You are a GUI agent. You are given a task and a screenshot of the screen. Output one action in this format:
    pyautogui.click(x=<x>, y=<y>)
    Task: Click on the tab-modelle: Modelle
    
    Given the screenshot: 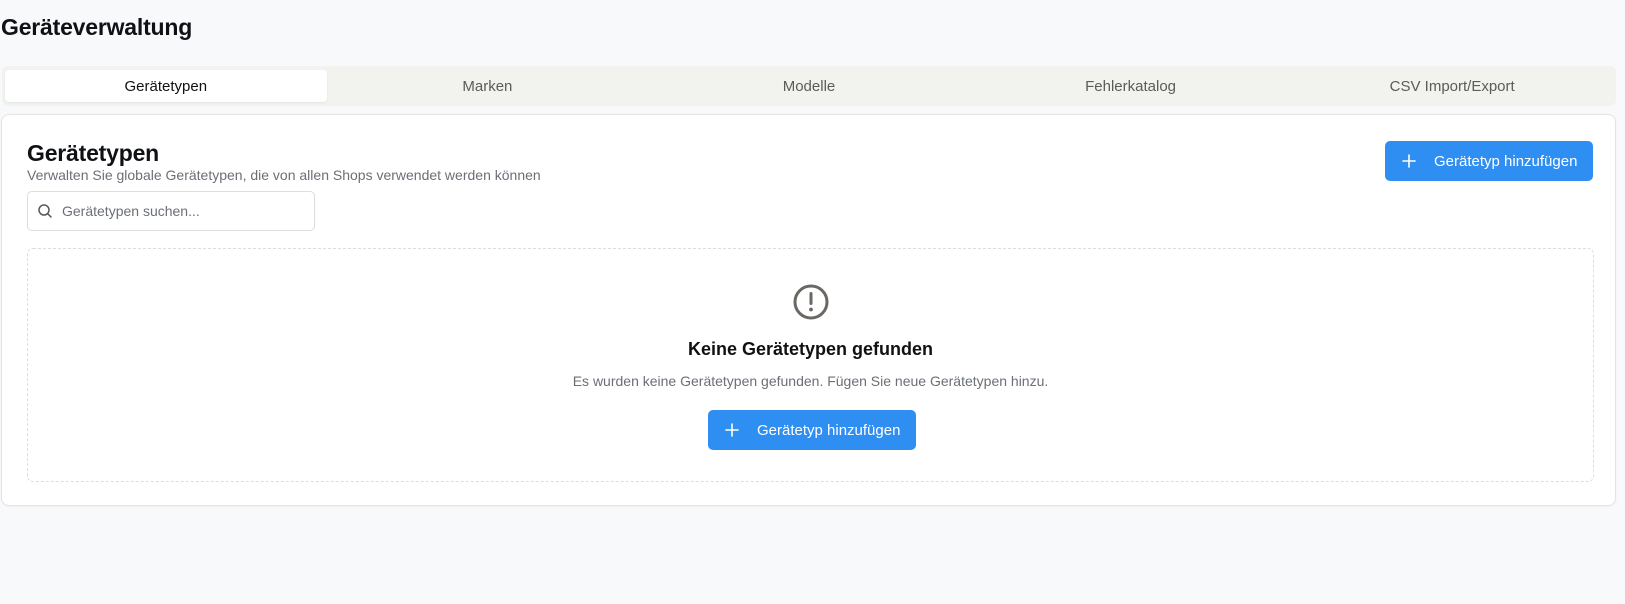 What is the action you would take?
    pyautogui.click(x=809, y=86)
    